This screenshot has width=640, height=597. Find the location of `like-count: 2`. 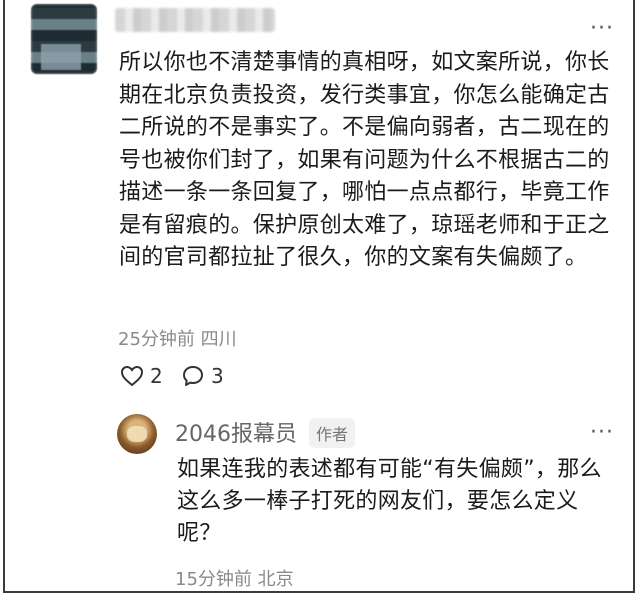

like-count: 2 is located at coordinates (156, 376).